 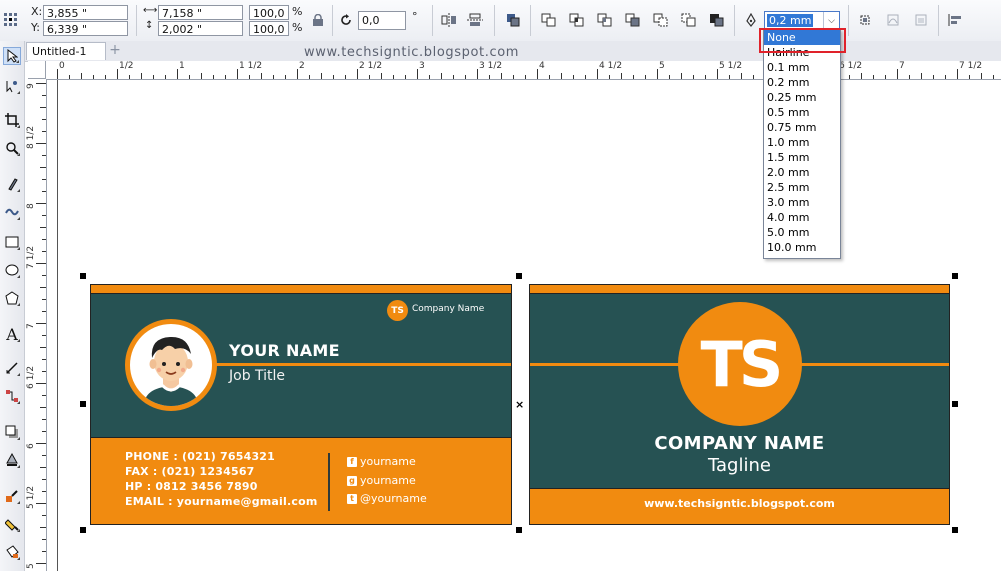 I want to click on polygon-tool-icon, so click(x=12, y=298).